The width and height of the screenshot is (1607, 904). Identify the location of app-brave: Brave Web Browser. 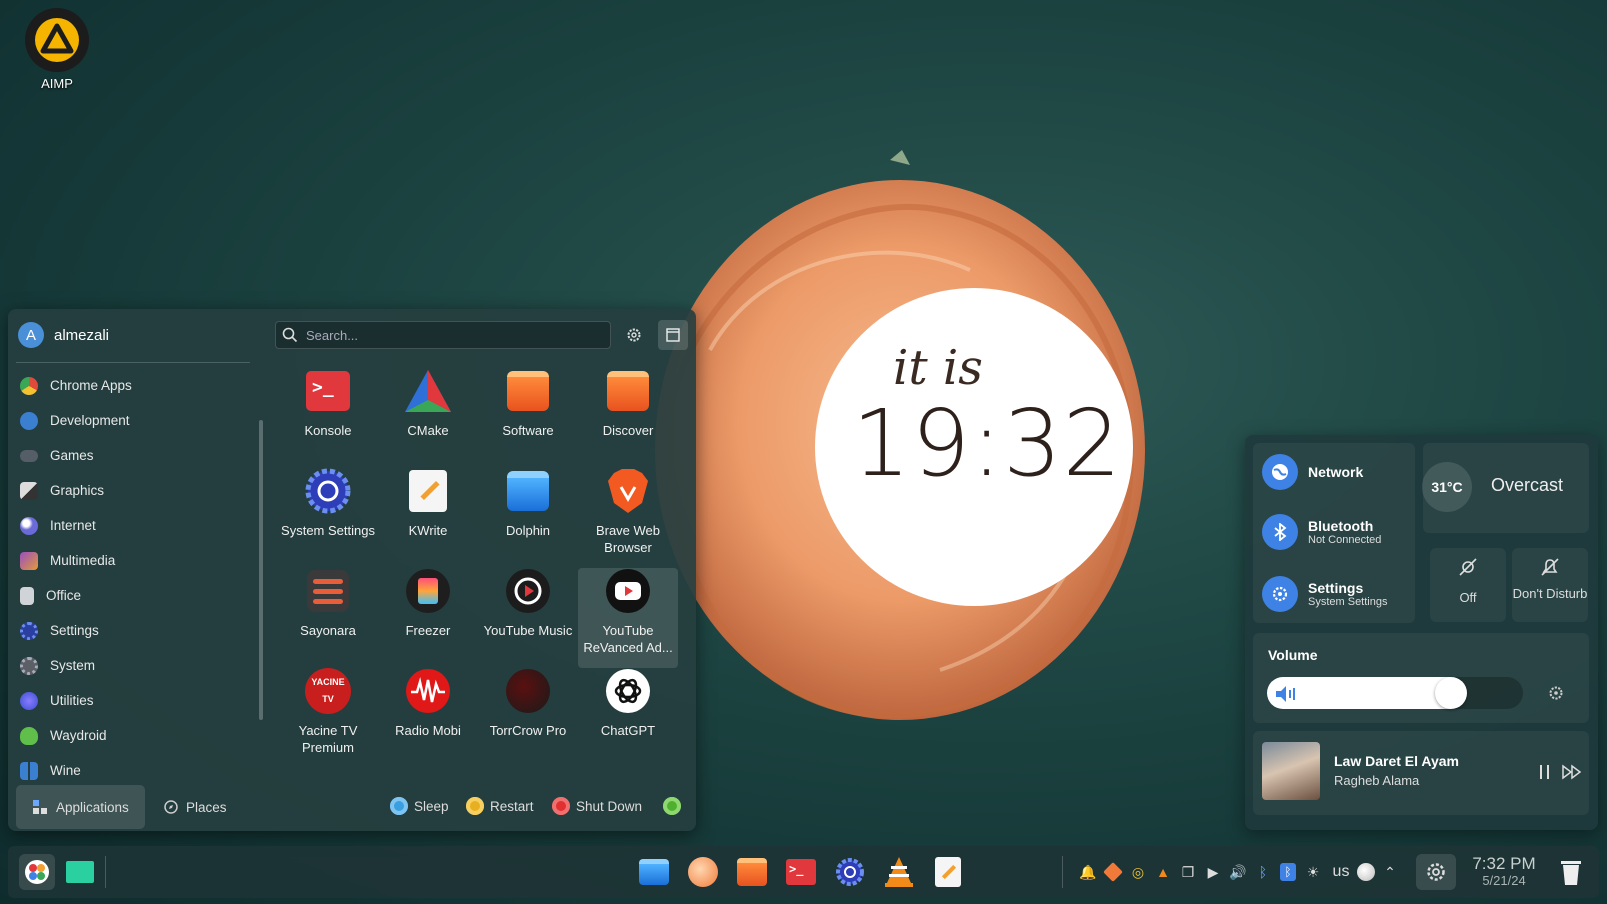
(628, 512).